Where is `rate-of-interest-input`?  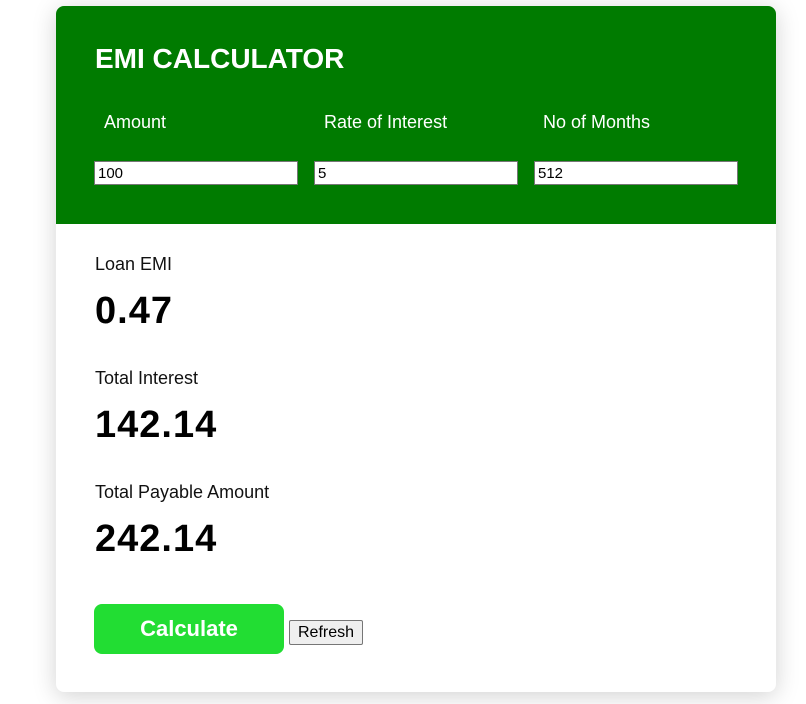
rate-of-interest-input is located at coordinates (416, 173).